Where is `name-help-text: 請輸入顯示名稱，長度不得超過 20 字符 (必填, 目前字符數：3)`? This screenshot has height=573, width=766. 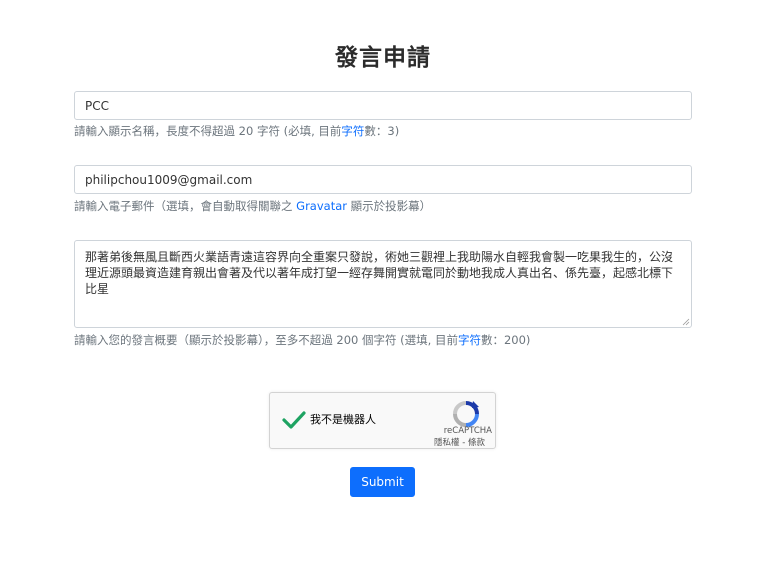
name-help-text: 請輸入顯示名稱，長度不得超過 20 字符 (必填, 目前字符數：3) is located at coordinates (236, 131).